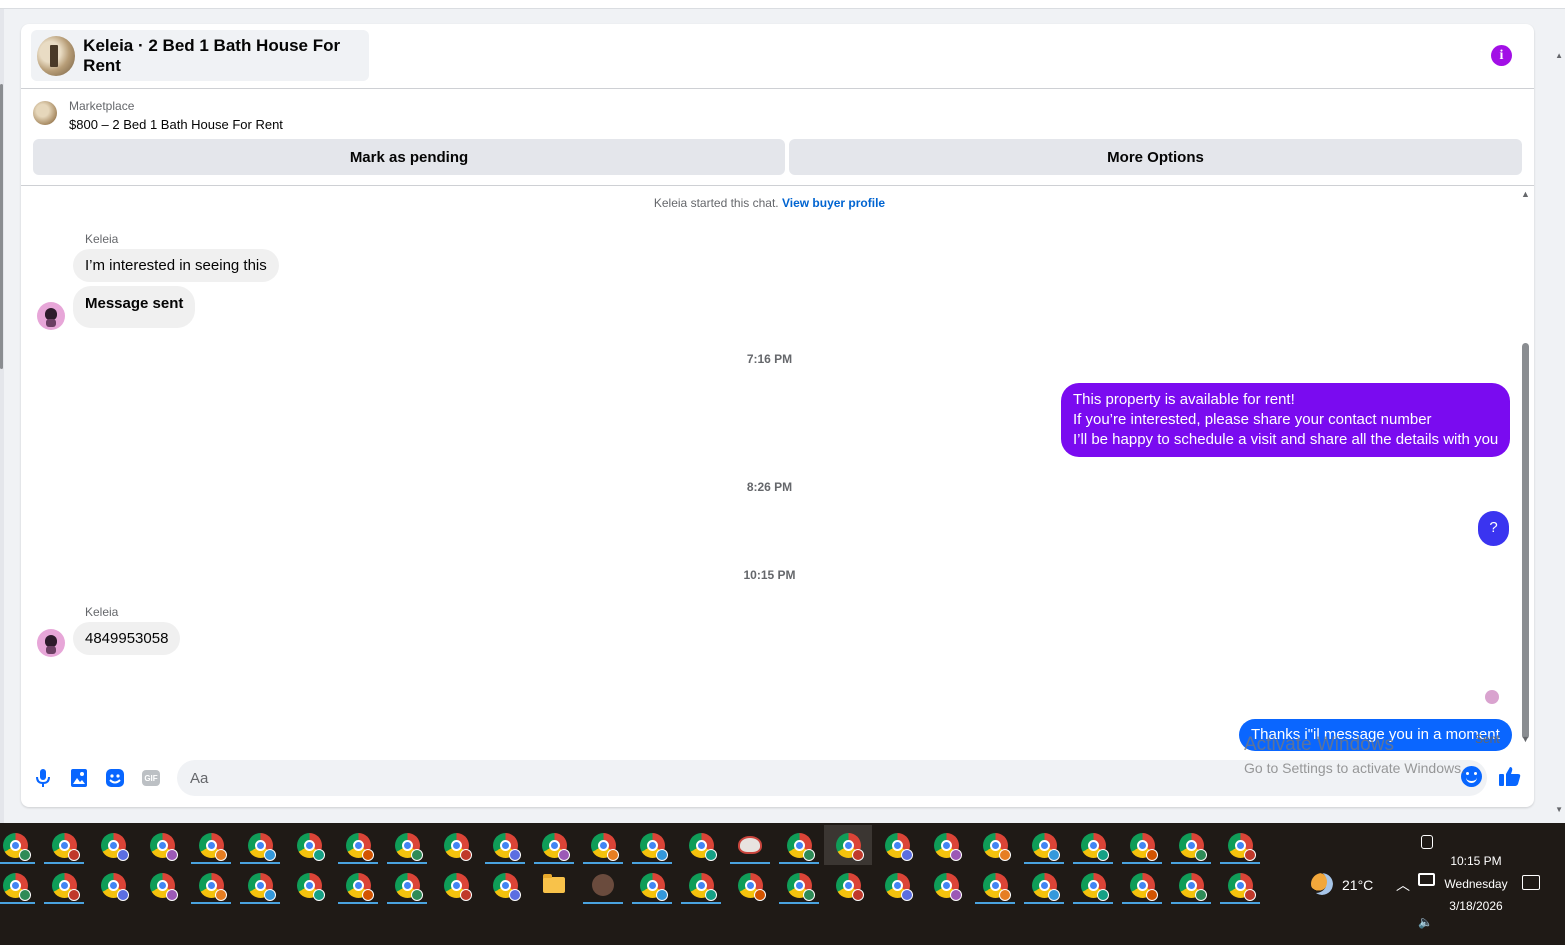  I want to click on left-scrollbar-thumb, so click(1, 226).